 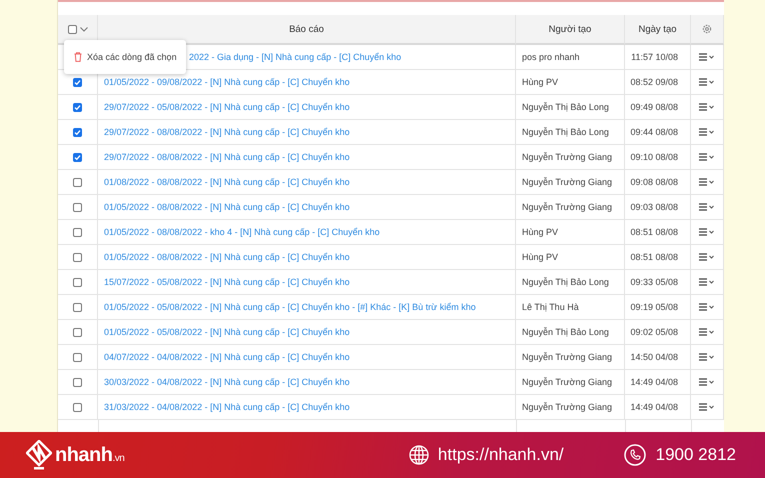 What do you see at coordinates (654, 307) in the screenshot?
I see `table-cell: 09:19 05/08` at bounding box center [654, 307].